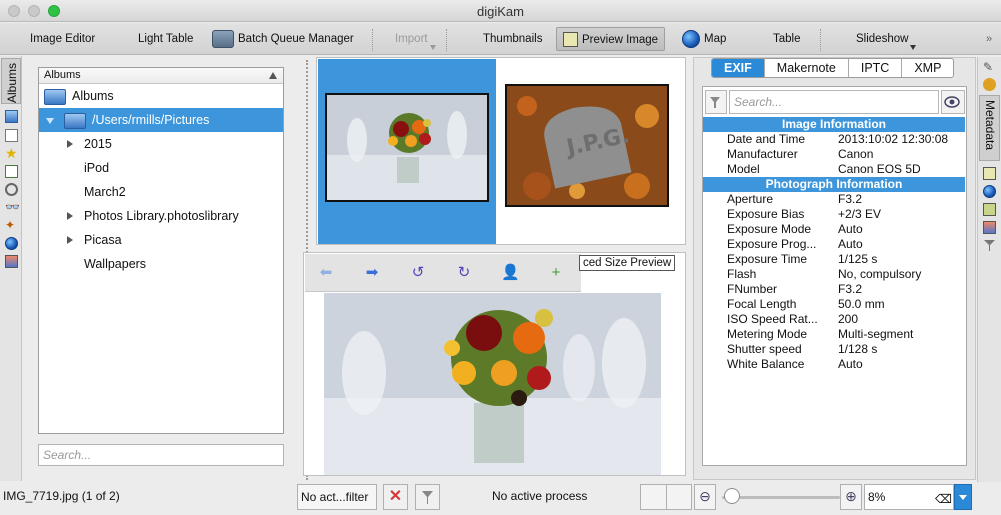 Image resolution: width=1001 pixels, height=515 pixels. Describe the element at coordinates (11, 189) in the screenshot. I see `timeline-icon` at that location.